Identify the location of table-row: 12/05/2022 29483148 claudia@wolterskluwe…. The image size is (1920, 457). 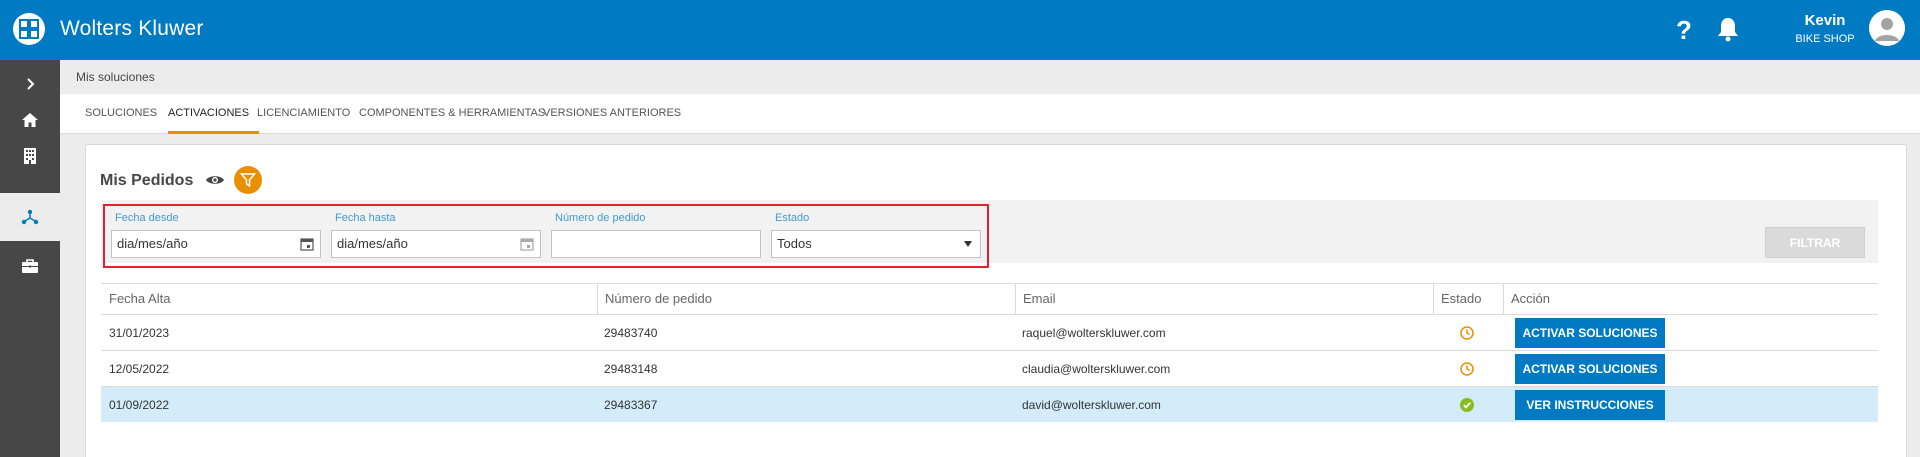
(989, 368).